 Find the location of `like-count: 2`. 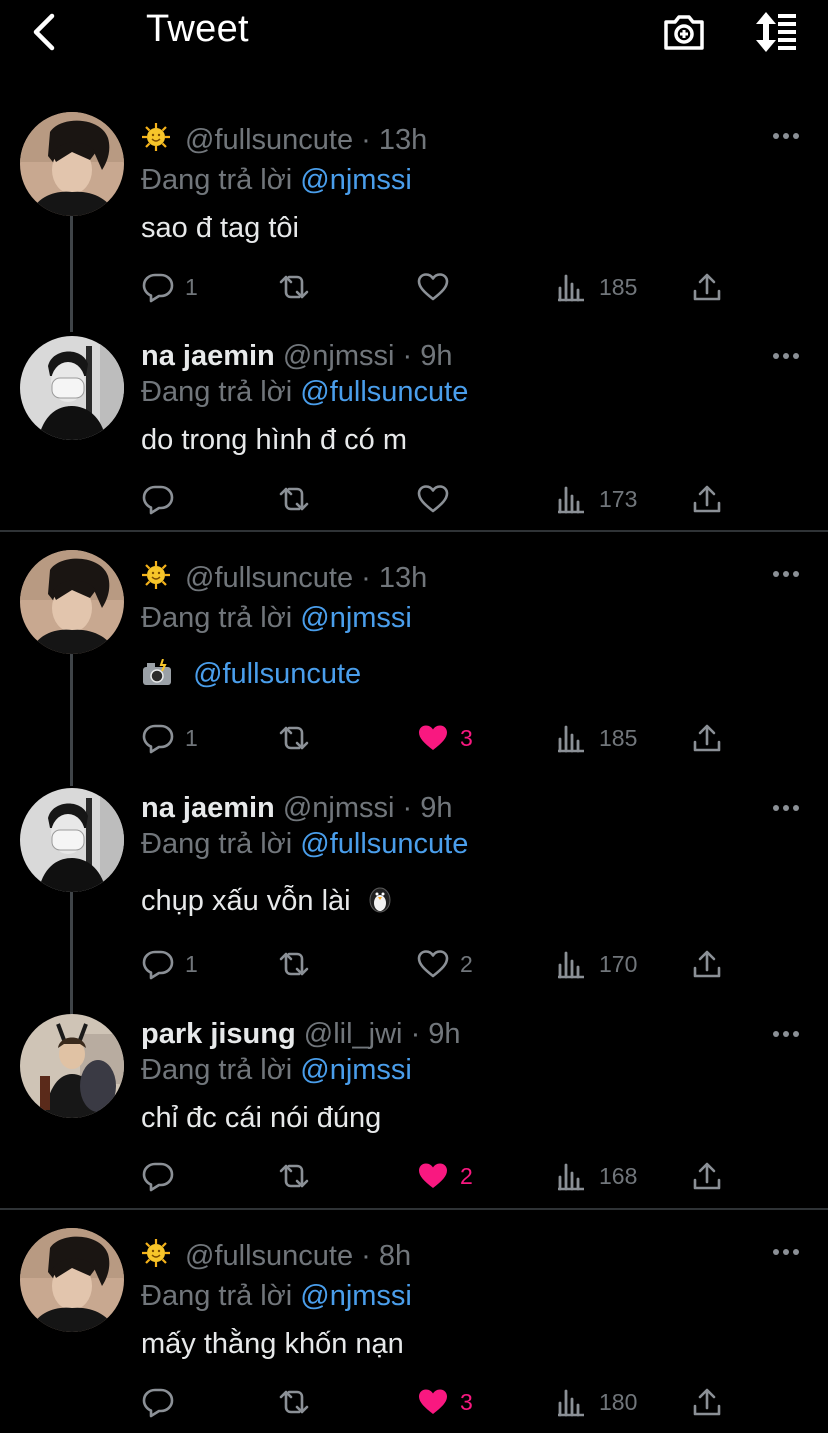

like-count: 2 is located at coordinates (466, 1175).